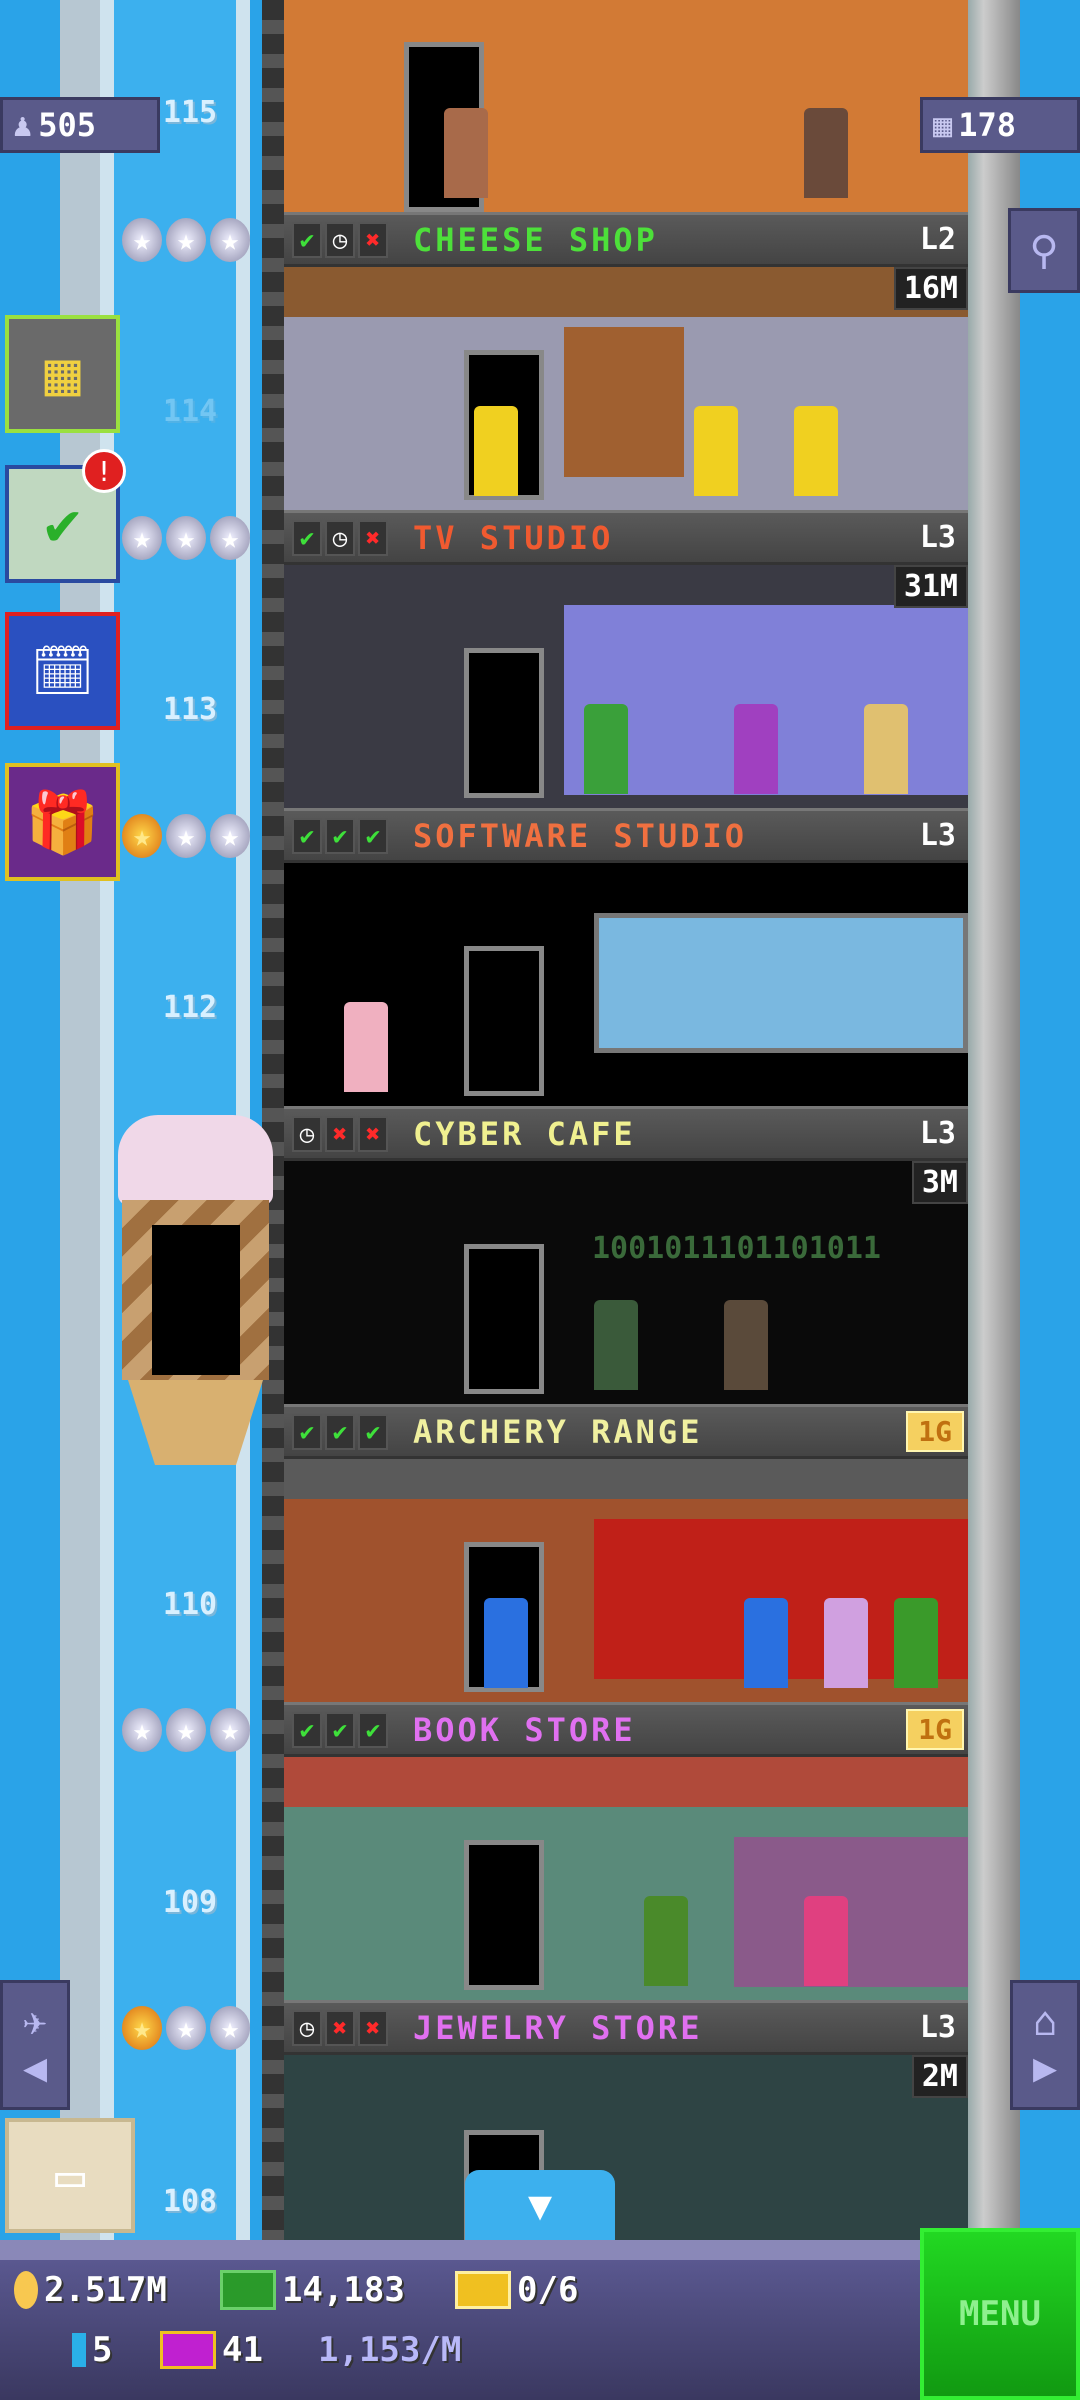 The height and width of the screenshot is (2400, 1080). What do you see at coordinates (558, 2027) in the screenshot?
I see `floor-name: JEWELRY STORE` at bounding box center [558, 2027].